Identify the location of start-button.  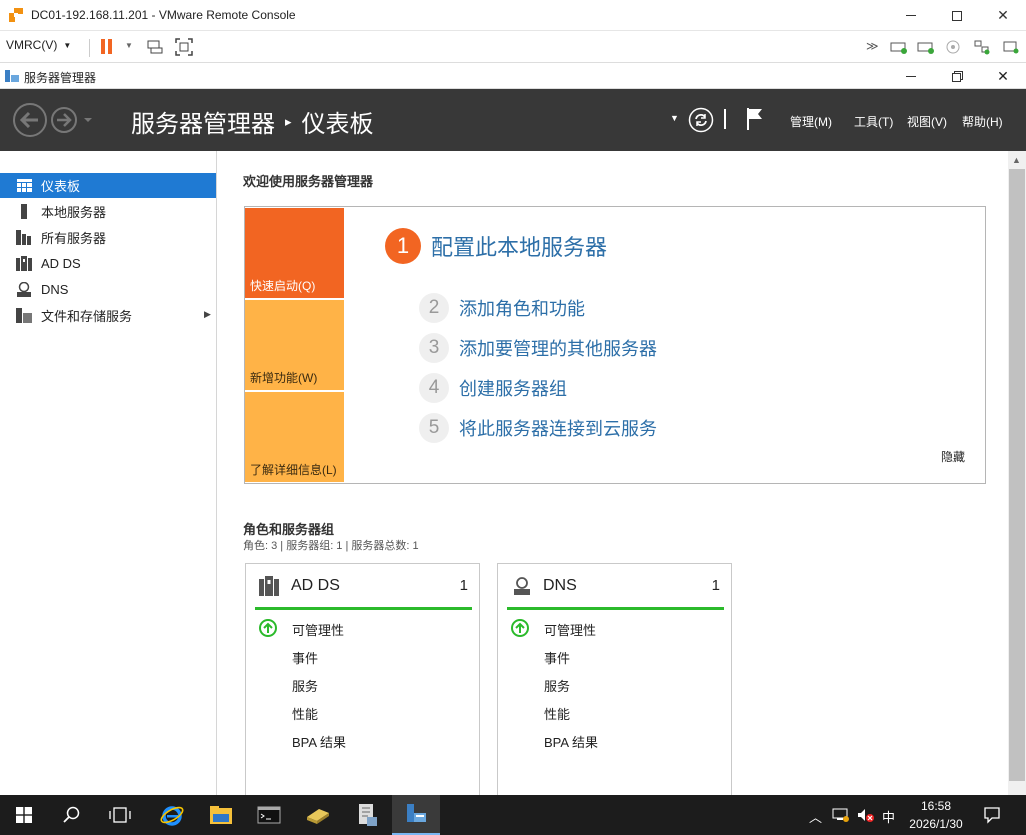
(24, 815).